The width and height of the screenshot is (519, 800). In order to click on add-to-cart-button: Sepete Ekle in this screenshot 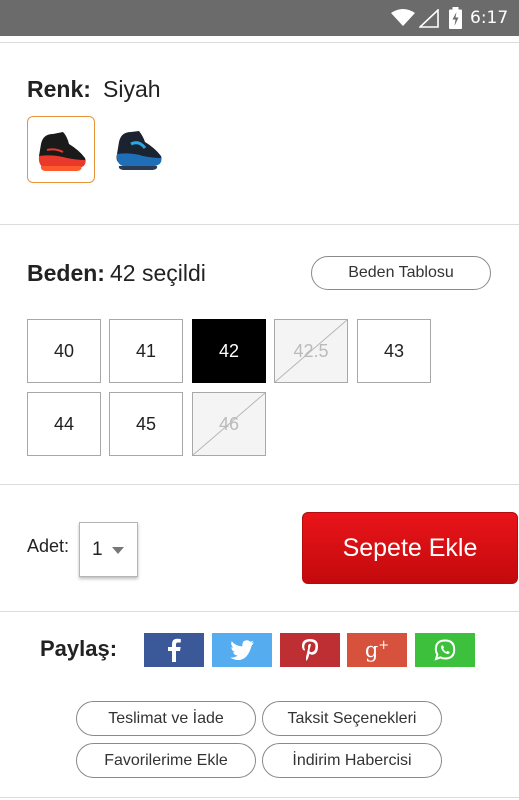, I will do `click(410, 548)`.